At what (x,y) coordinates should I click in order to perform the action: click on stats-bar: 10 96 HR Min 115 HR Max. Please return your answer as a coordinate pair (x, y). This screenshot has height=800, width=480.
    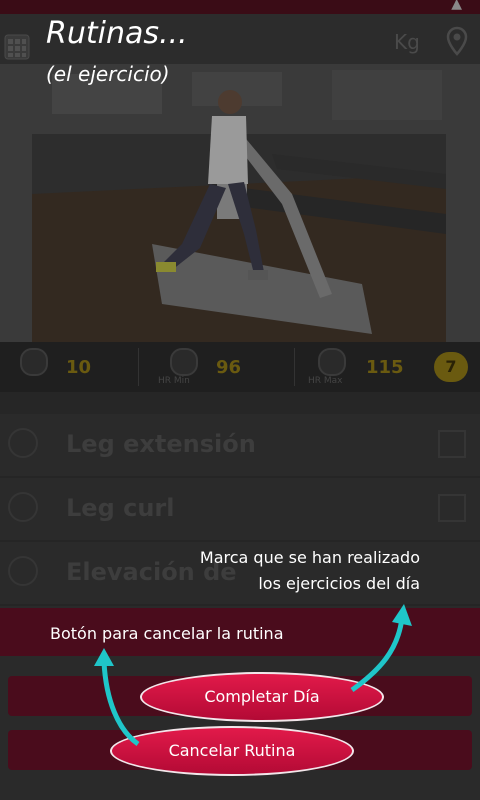
    Looking at the image, I should click on (240, 367).